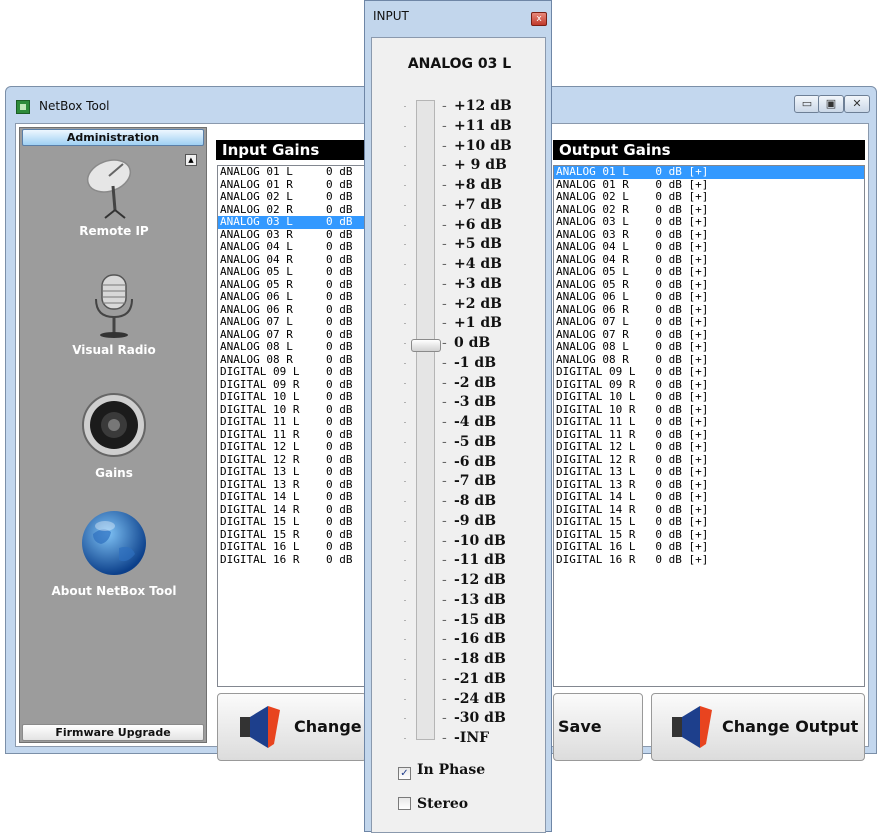 The image size is (877, 833). Describe the element at coordinates (425, 420) in the screenshot. I see `gain-slider-track` at that location.